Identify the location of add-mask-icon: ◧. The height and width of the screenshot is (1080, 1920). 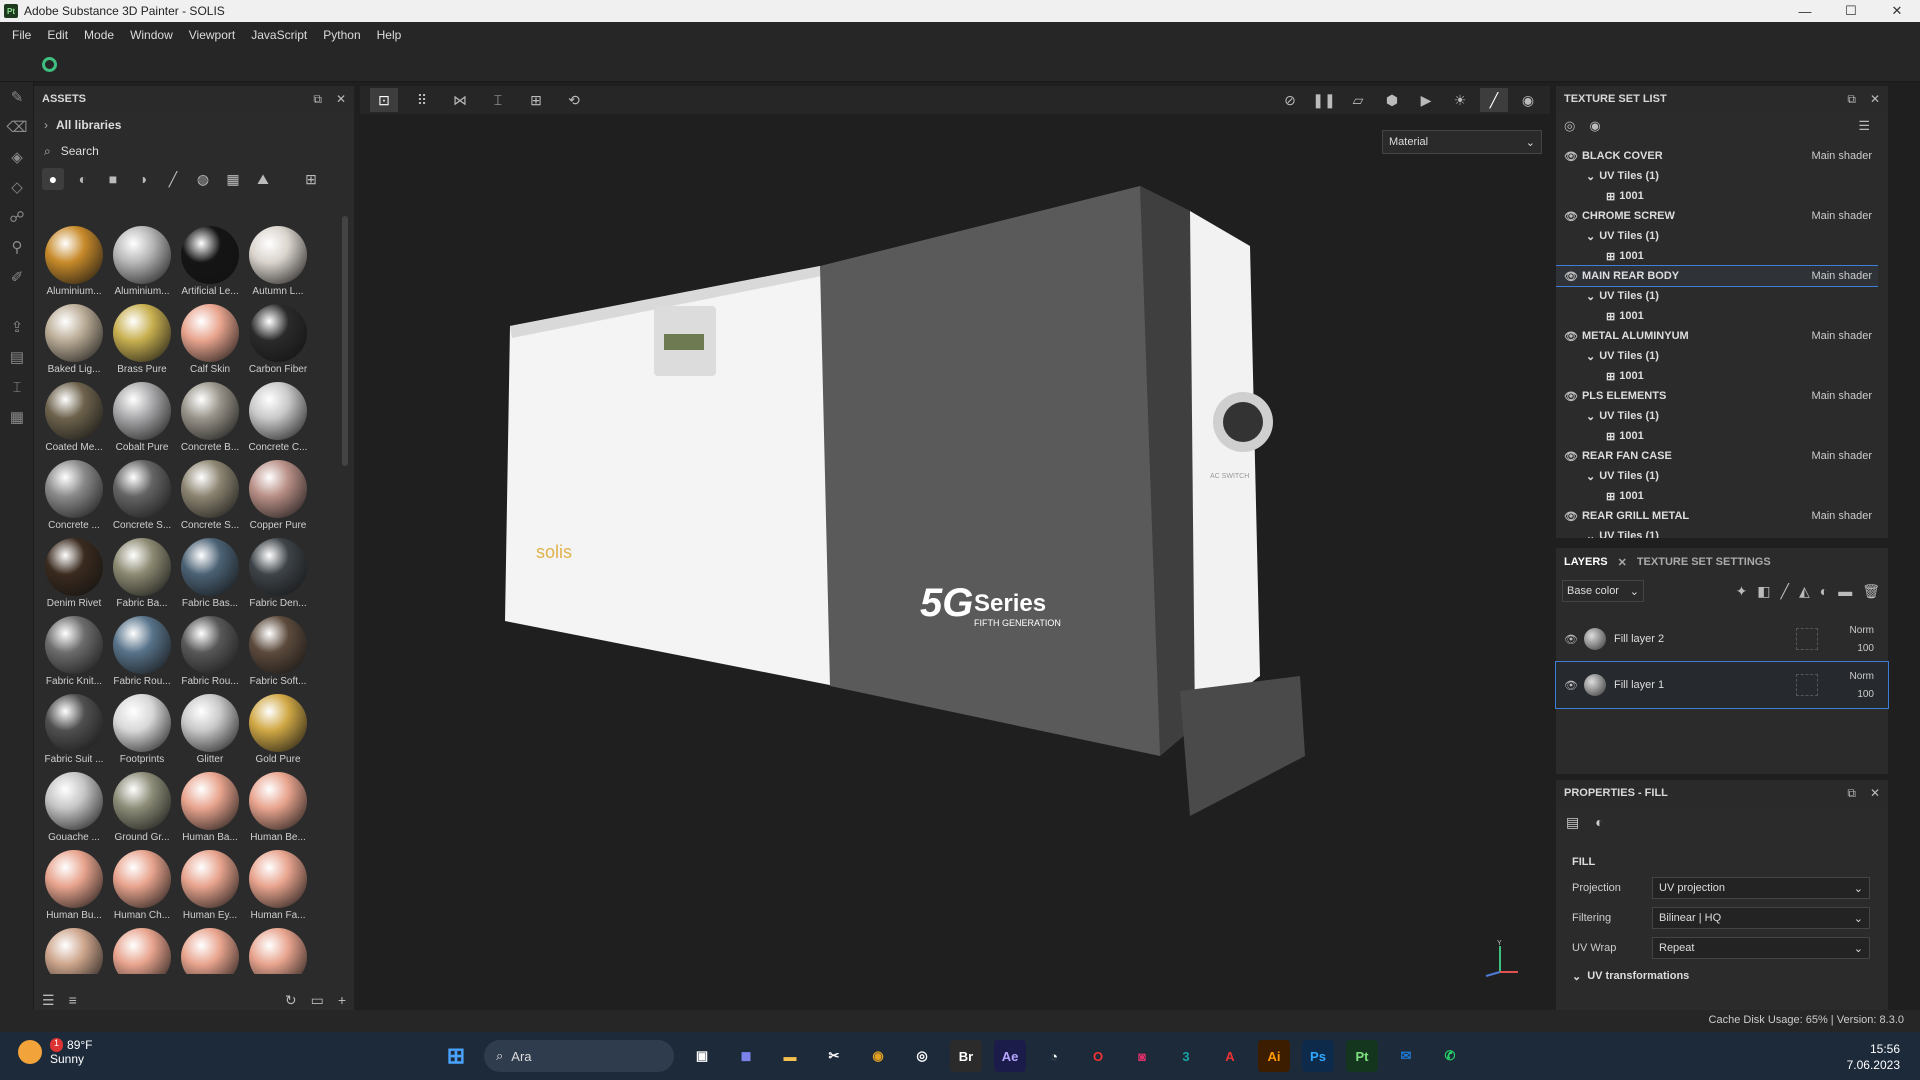
(1763, 591).